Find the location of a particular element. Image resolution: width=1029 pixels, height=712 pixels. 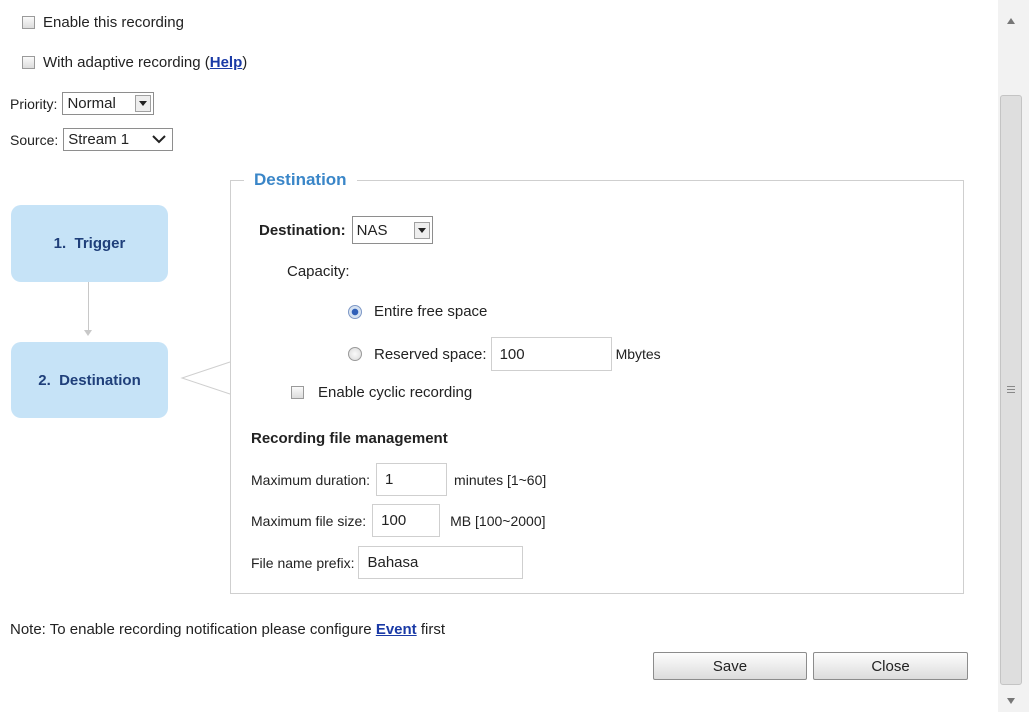

note-suffix: first is located at coordinates (433, 629).